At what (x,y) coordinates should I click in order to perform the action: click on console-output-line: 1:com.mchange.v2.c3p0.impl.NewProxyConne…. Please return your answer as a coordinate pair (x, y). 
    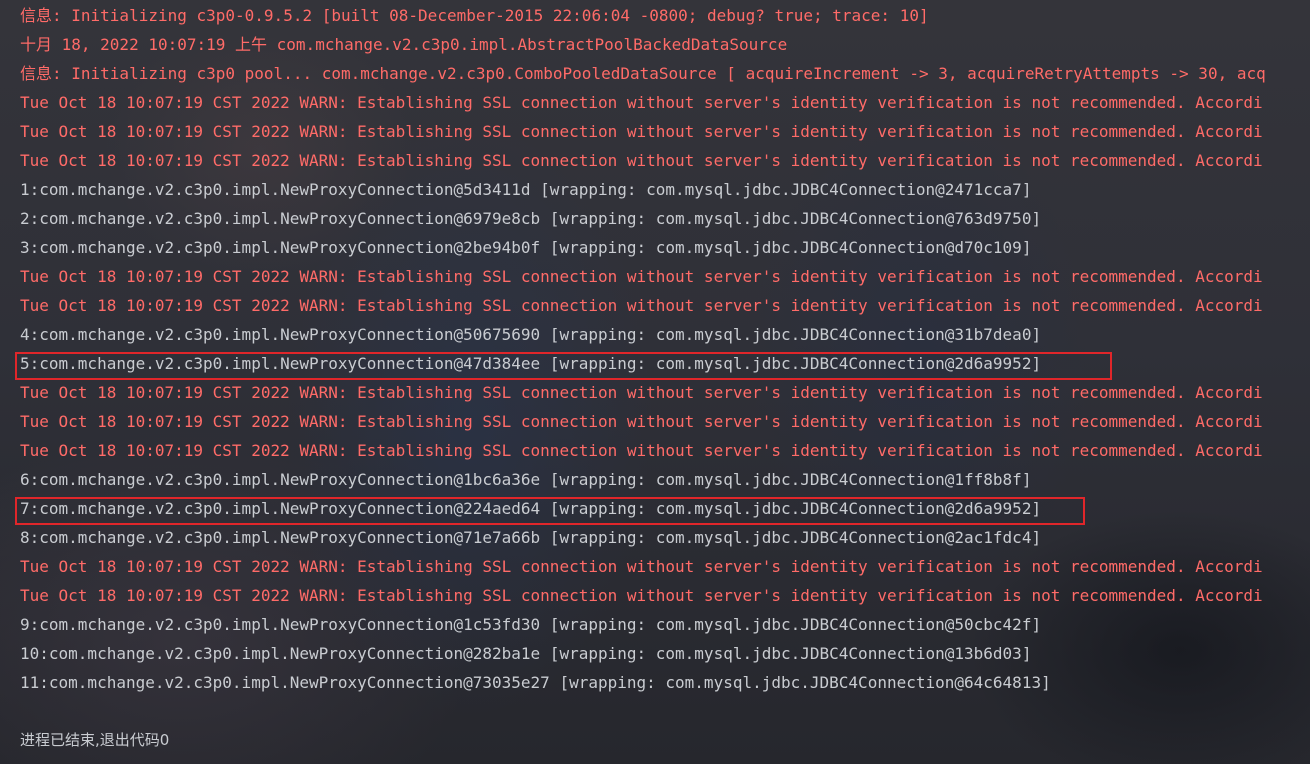
    Looking at the image, I should click on (526, 189).